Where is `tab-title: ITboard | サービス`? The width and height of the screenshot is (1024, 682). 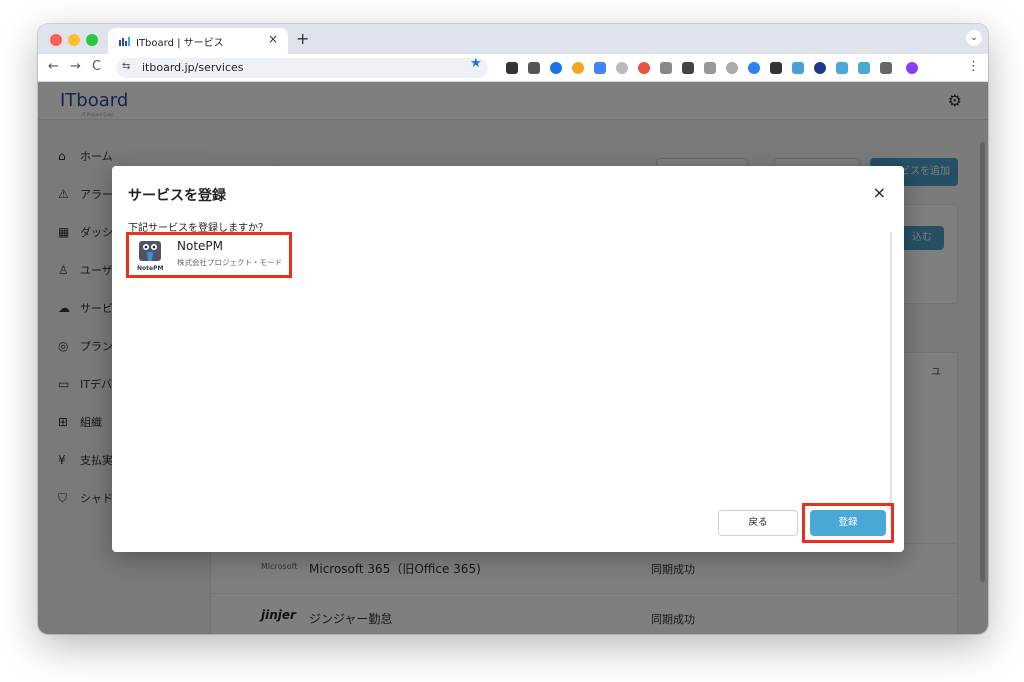
tab-title: ITboard | サービス is located at coordinates (180, 43).